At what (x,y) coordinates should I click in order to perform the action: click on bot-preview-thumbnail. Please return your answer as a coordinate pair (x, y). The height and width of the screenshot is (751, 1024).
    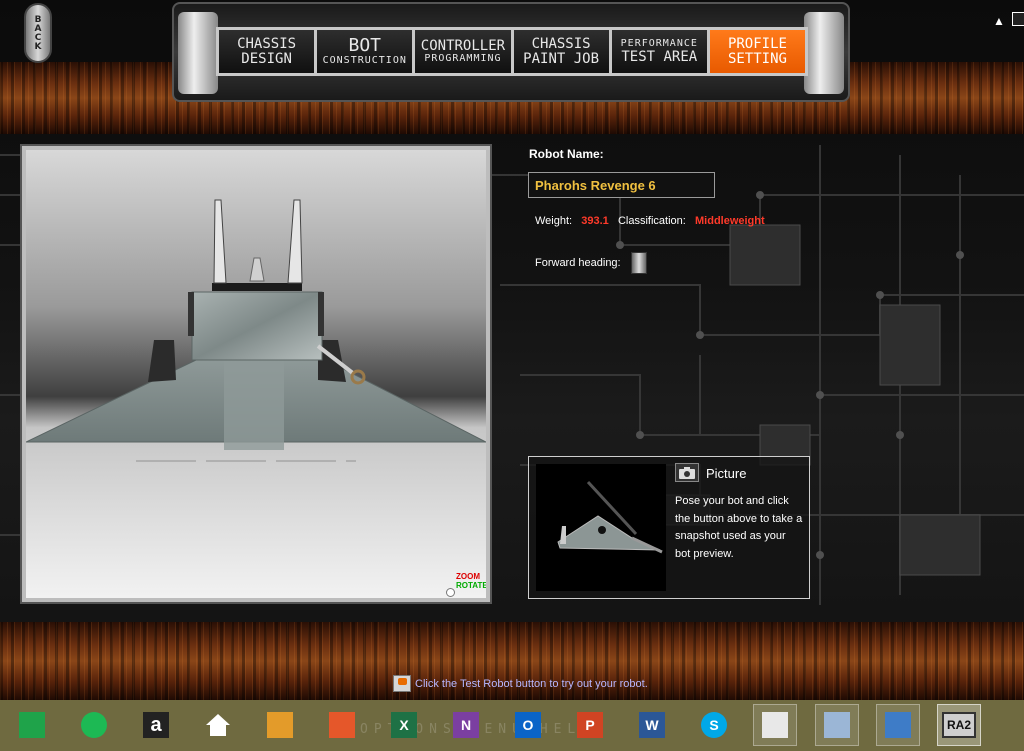
    Looking at the image, I should click on (601, 527).